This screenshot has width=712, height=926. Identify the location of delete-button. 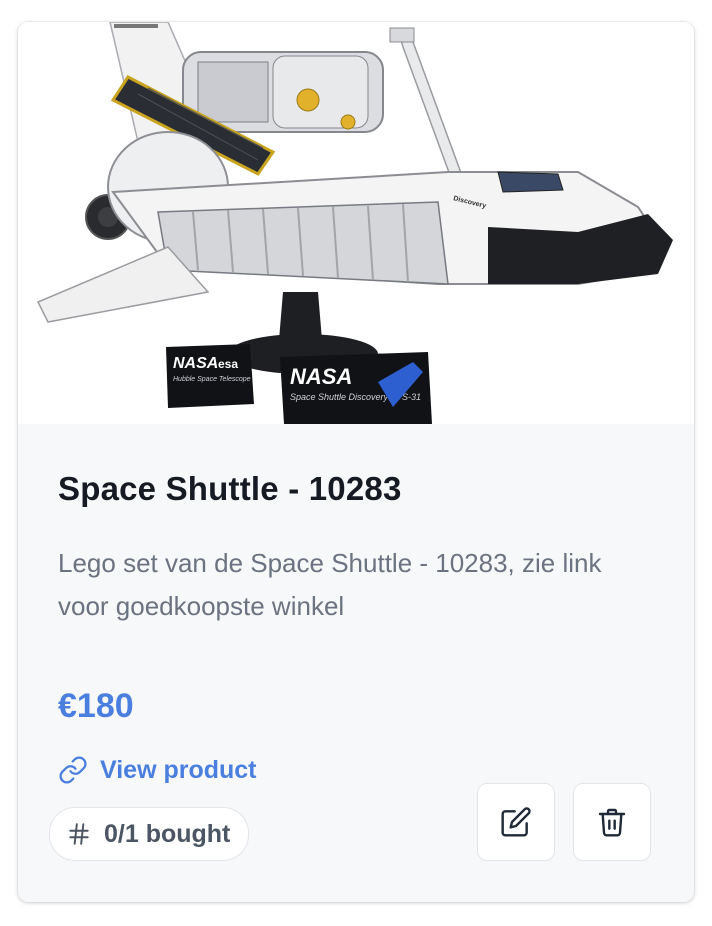
(612, 822).